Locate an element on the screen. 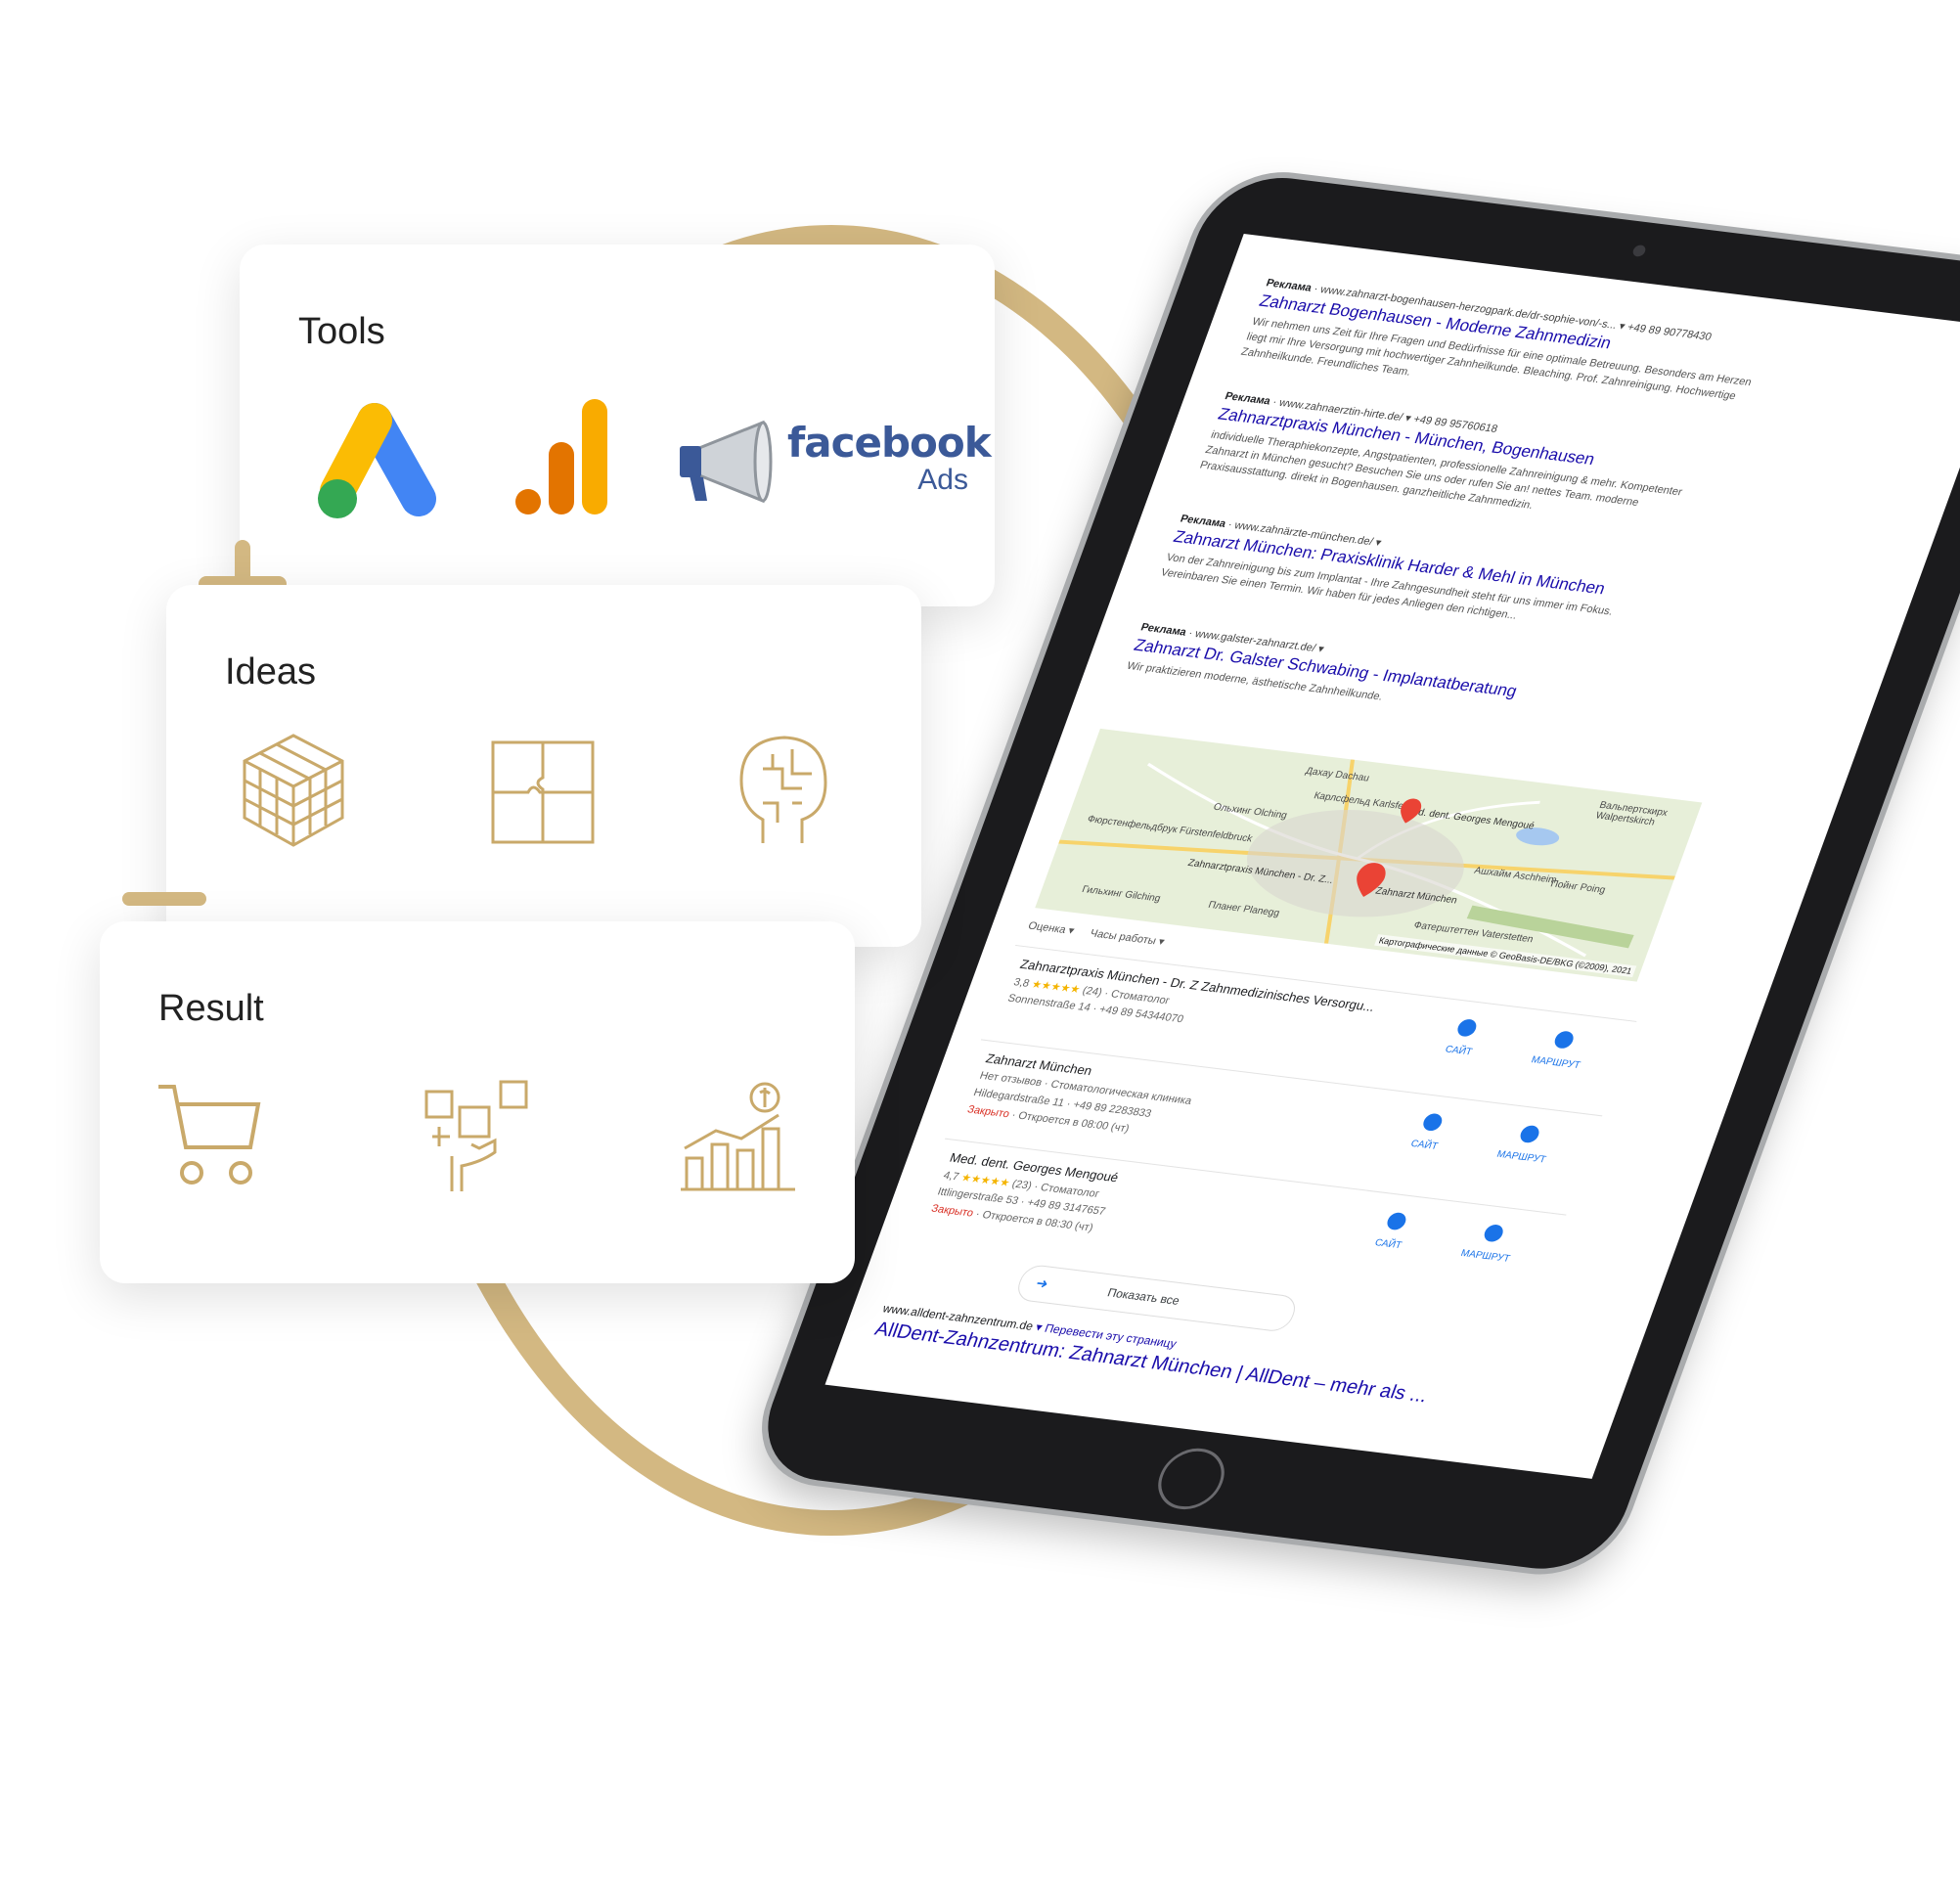  ideas-card: Ideas is located at coordinates (544, 766).